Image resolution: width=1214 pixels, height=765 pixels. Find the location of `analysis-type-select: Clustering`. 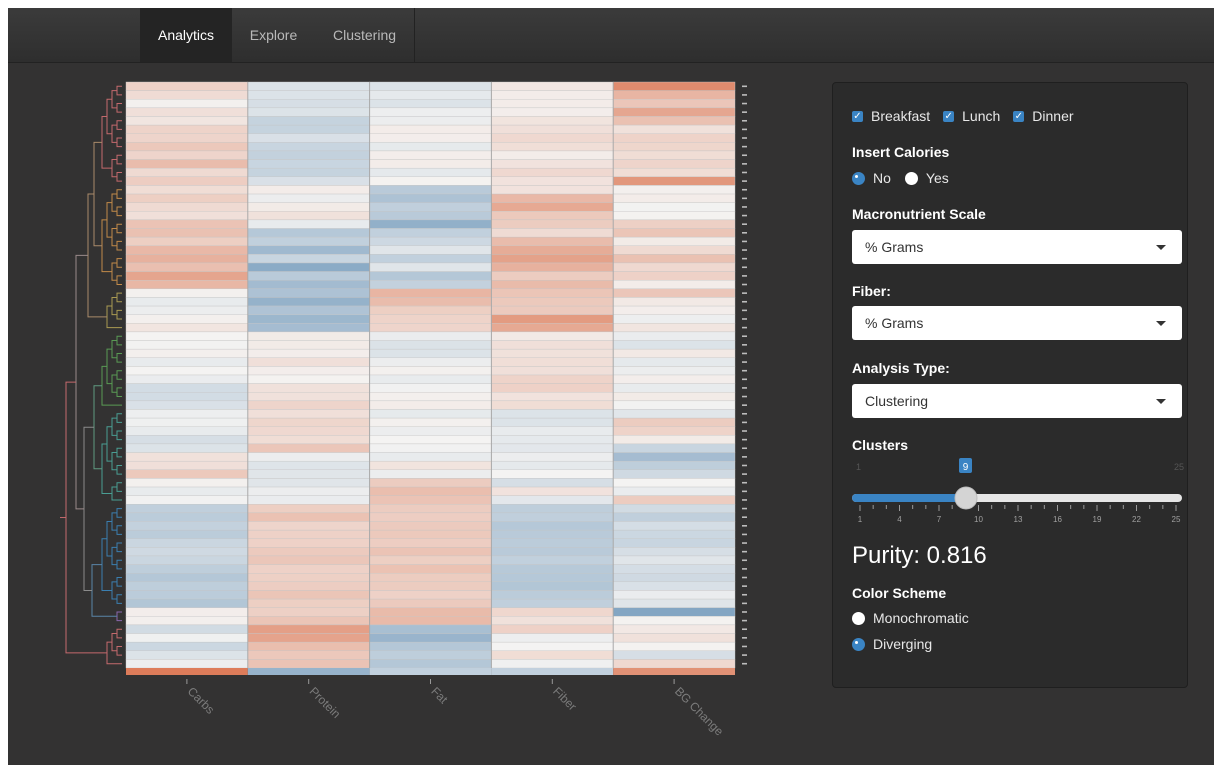

analysis-type-select: Clustering is located at coordinates (1017, 401).